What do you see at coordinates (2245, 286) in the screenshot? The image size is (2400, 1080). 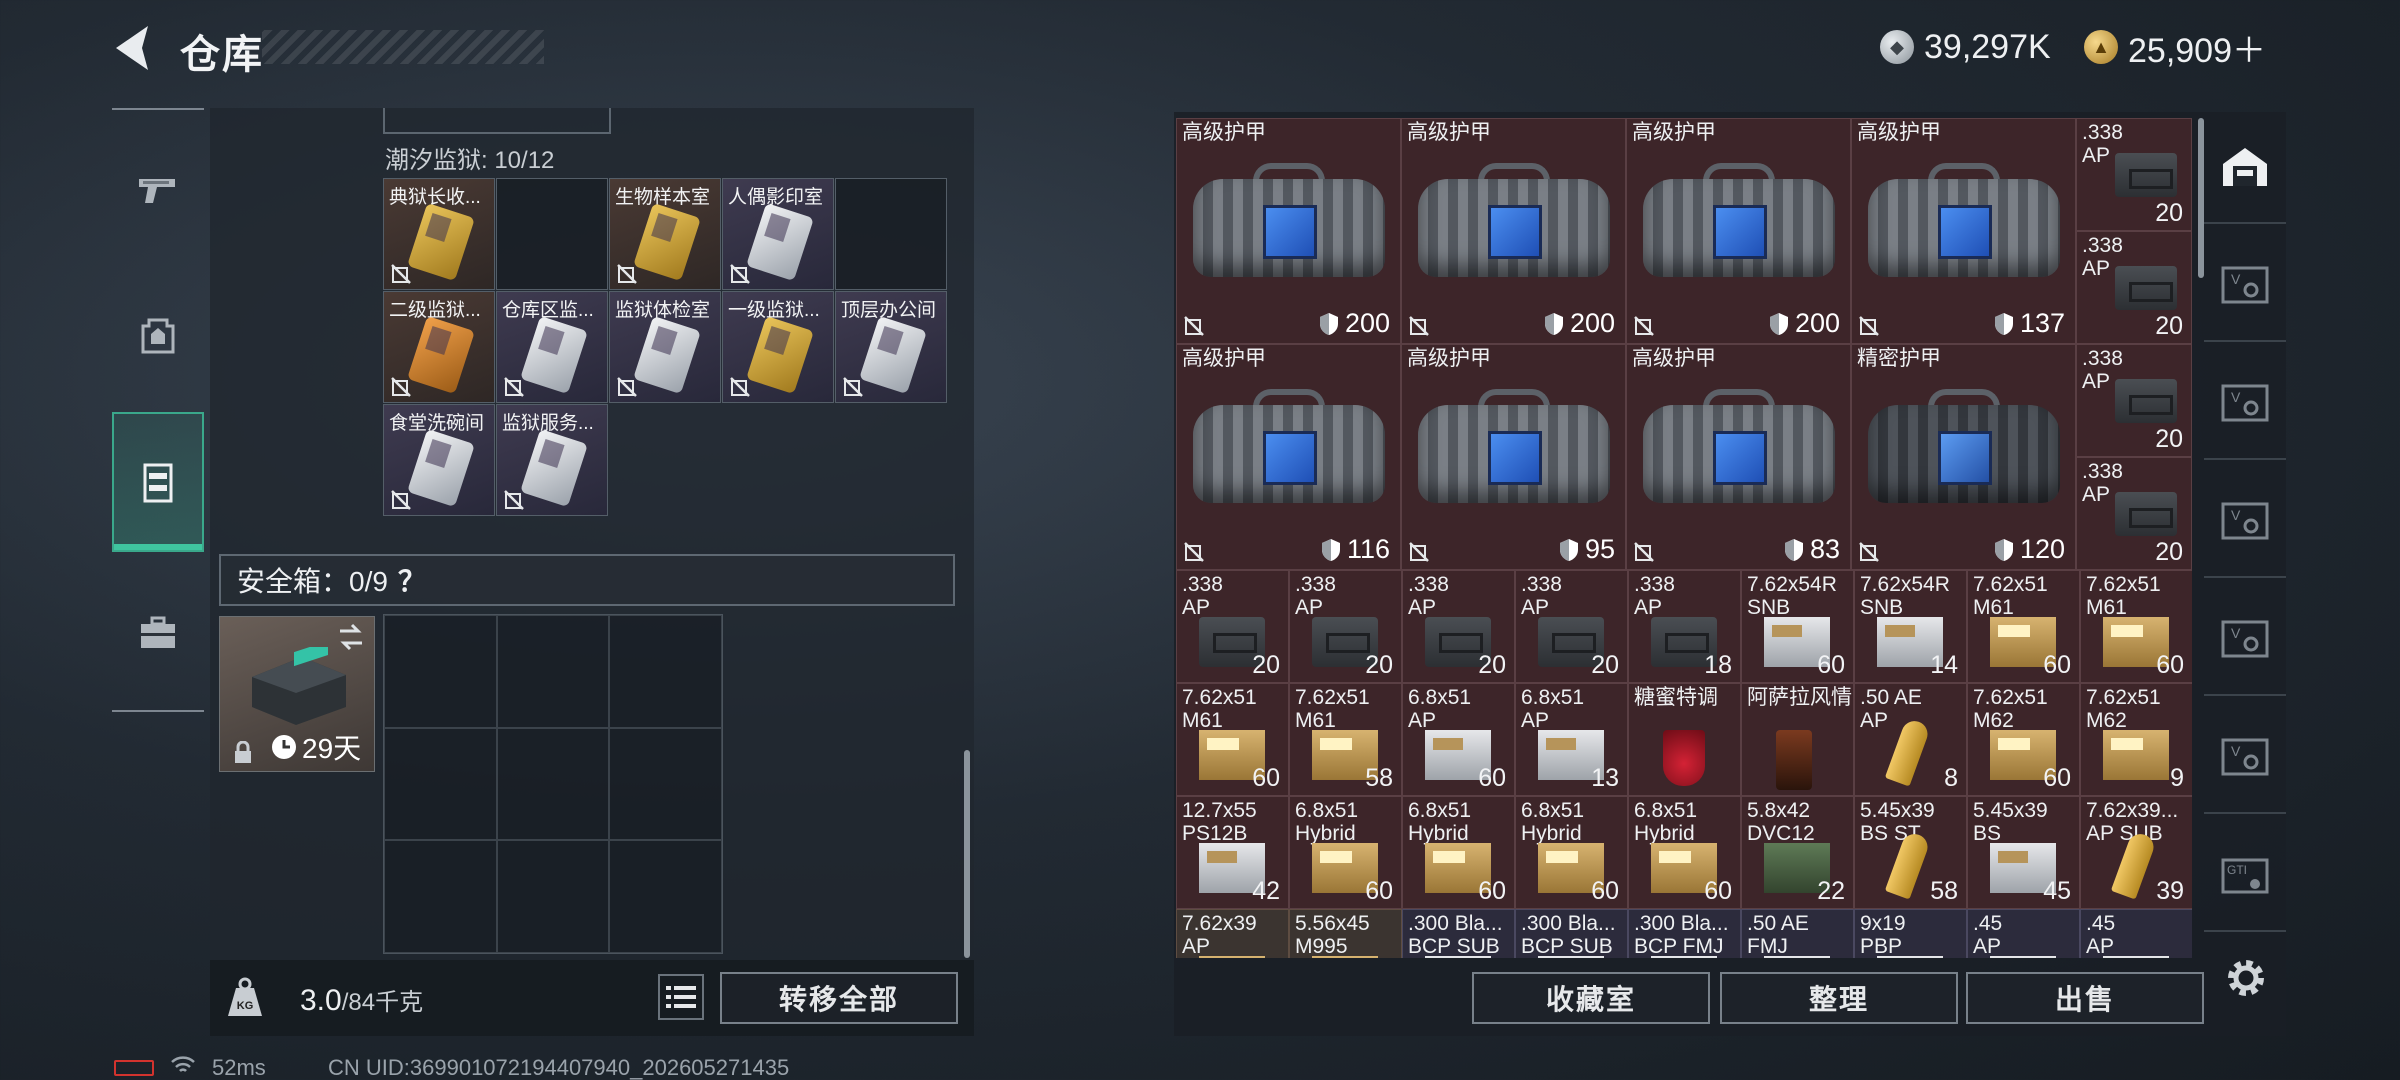 I see `stash-tab-vip-1: V` at bounding box center [2245, 286].